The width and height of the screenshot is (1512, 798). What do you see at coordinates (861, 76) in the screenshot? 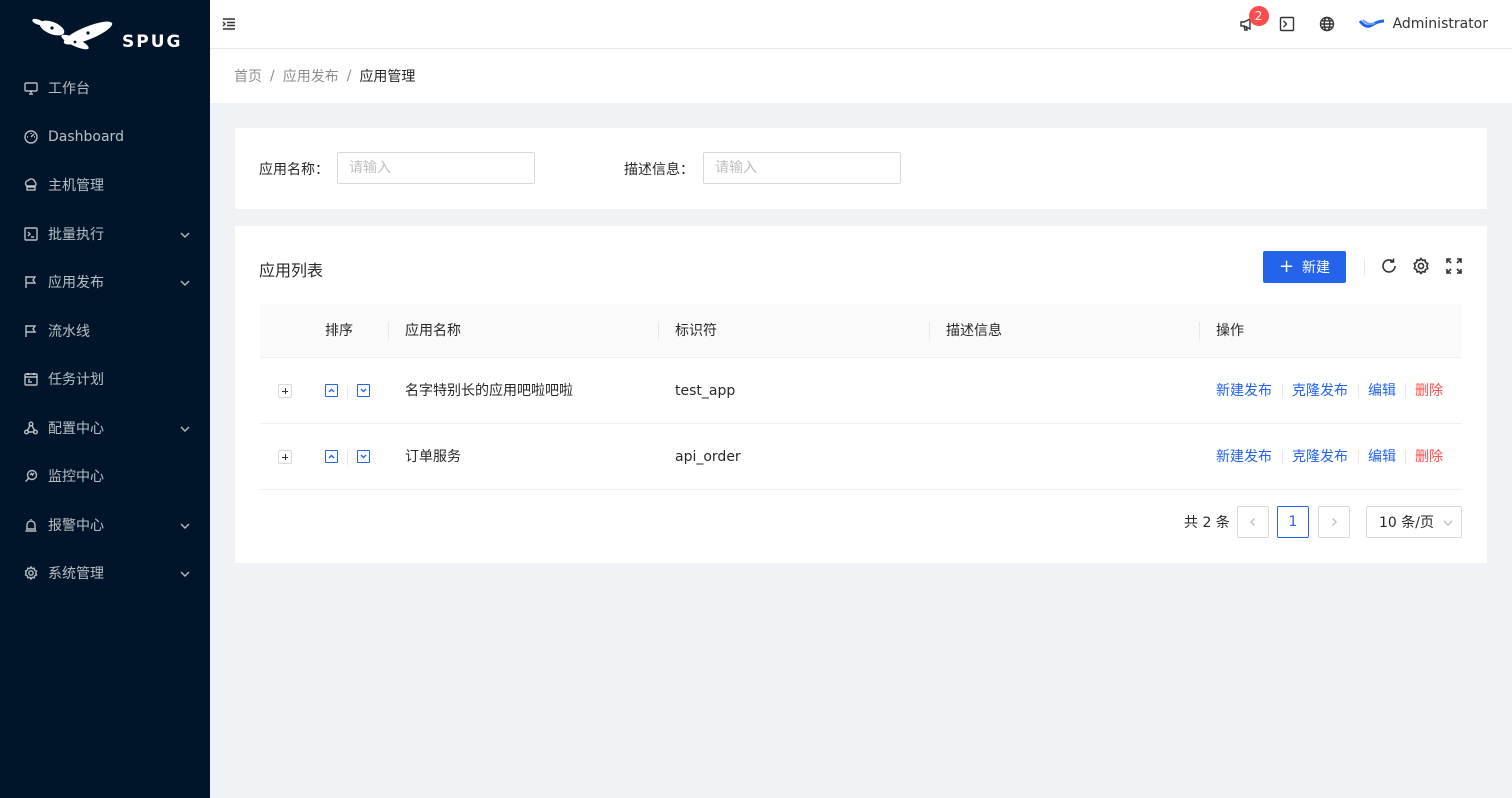
I see `breadcrumb: 首页 / 应用发布 / 应用管理` at bounding box center [861, 76].